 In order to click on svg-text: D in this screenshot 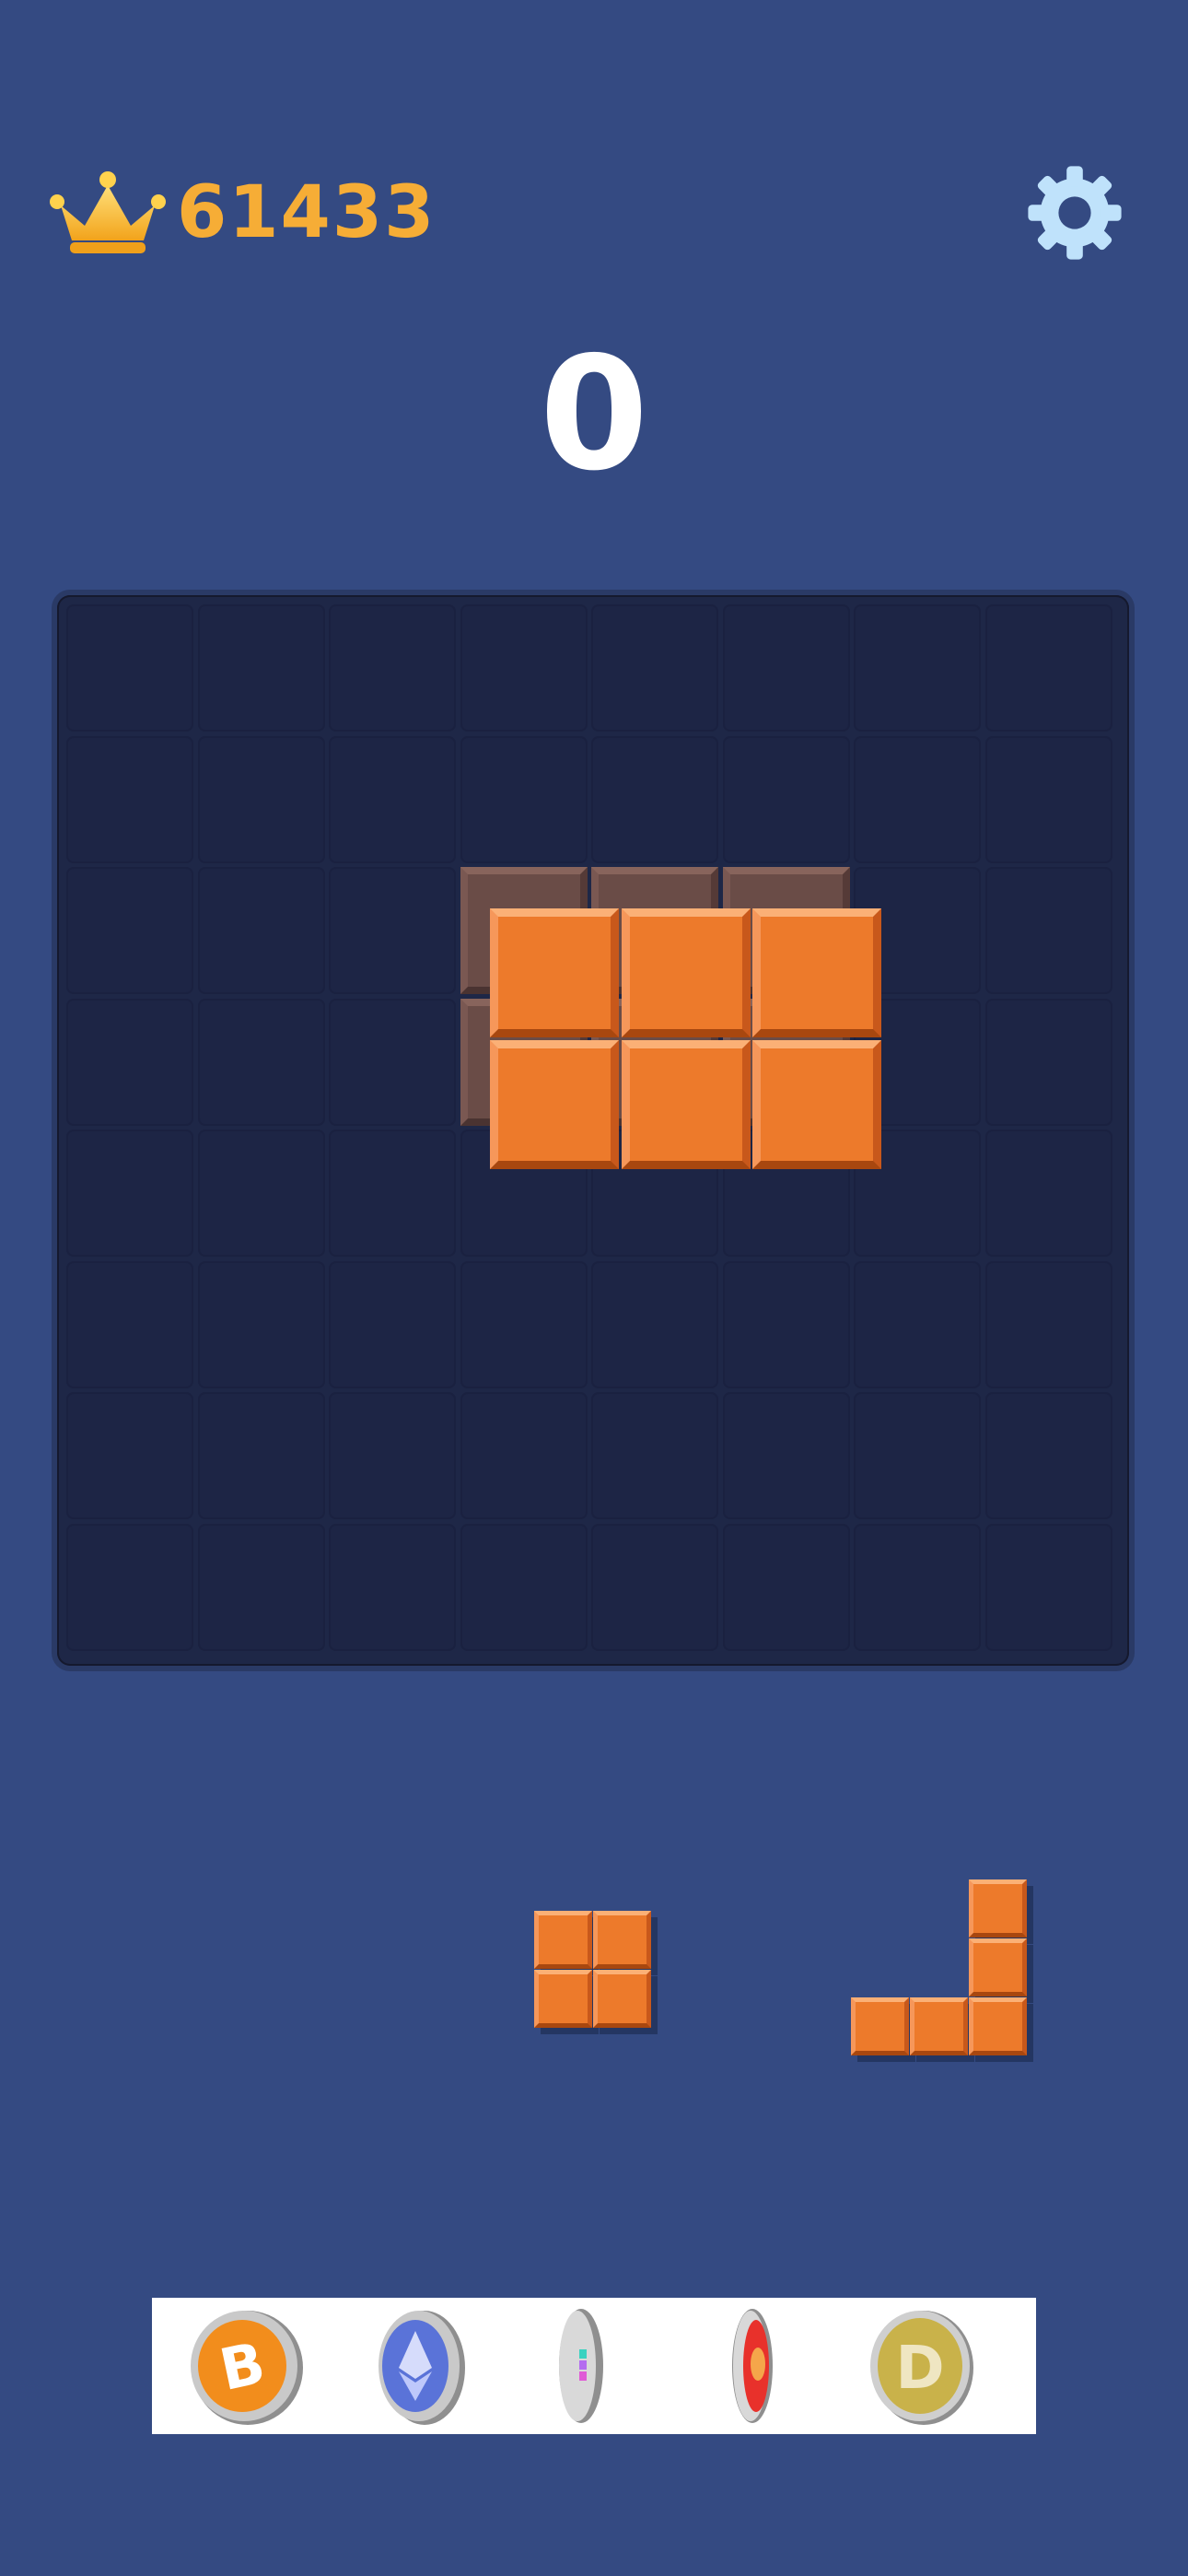, I will do `click(920, 2369)`.